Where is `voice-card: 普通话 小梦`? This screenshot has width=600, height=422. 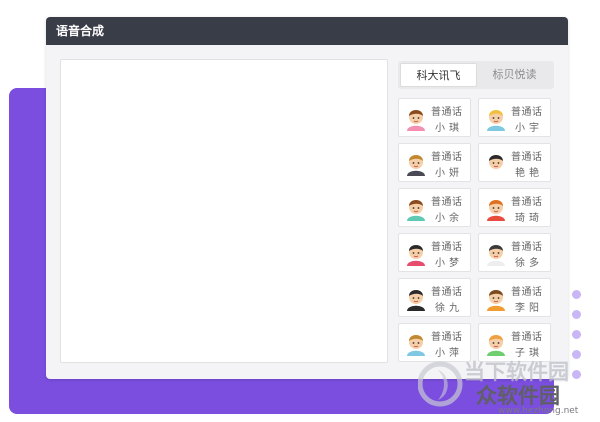 voice-card: 普通话 小梦 is located at coordinates (434, 252).